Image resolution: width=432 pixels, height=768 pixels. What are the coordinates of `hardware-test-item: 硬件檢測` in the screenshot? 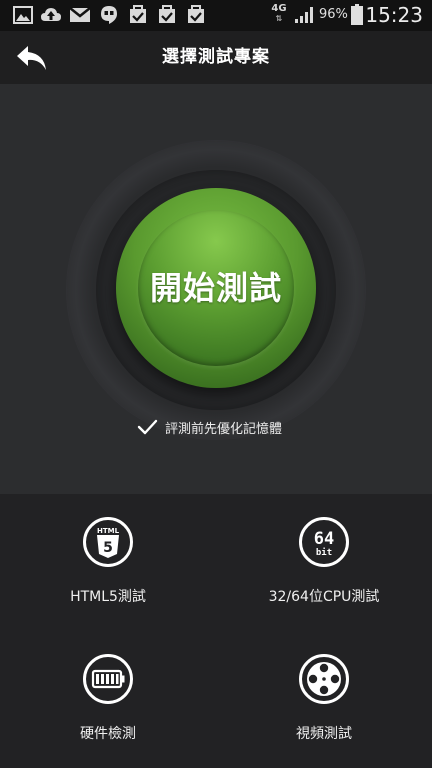 It's located at (108, 699).